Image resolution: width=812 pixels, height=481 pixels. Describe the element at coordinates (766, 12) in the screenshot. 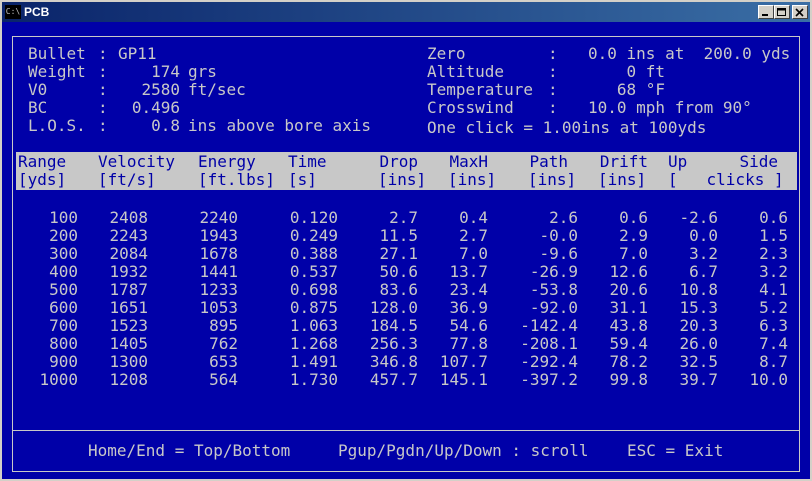

I see `minimize-button` at that location.